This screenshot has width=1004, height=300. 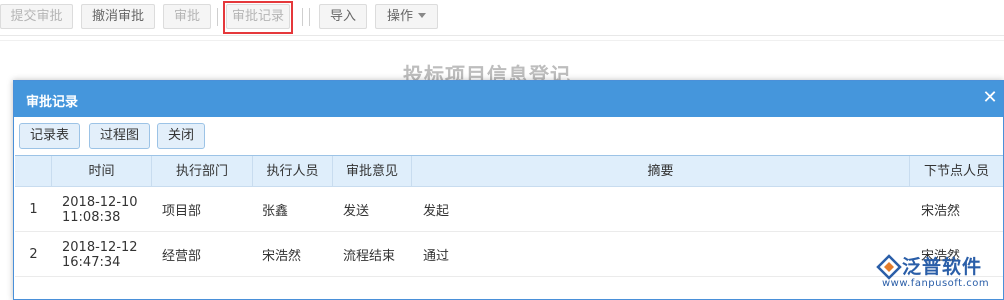 What do you see at coordinates (100, 202) in the screenshot?
I see `row-date: 2018-12-10` at bounding box center [100, 202].